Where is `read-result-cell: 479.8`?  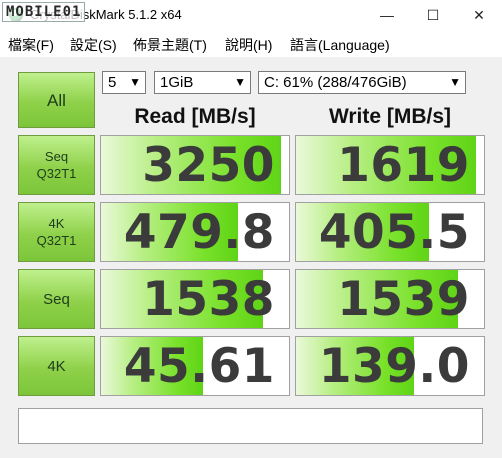 read-result-cell: 479.8 is located at coordinates (195, 232).